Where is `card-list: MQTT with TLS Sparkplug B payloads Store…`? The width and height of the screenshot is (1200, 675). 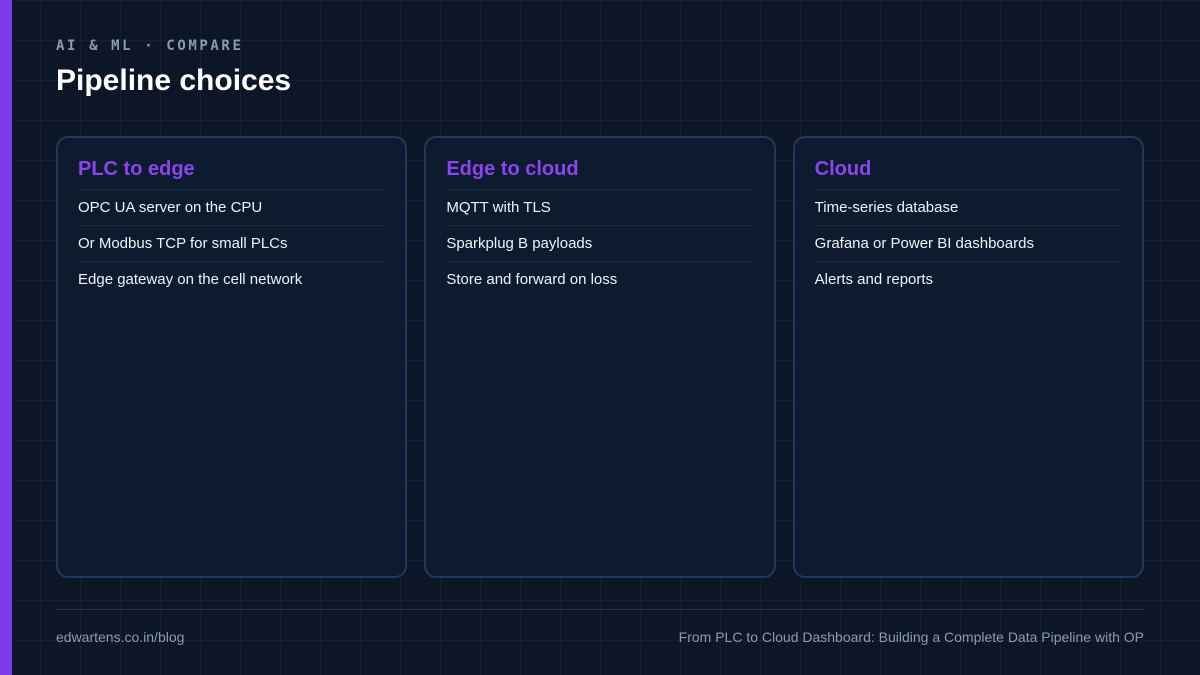 card-list: MQTT with TLS Sparkplug B payloads Store… is located at coordinates (600, 243).